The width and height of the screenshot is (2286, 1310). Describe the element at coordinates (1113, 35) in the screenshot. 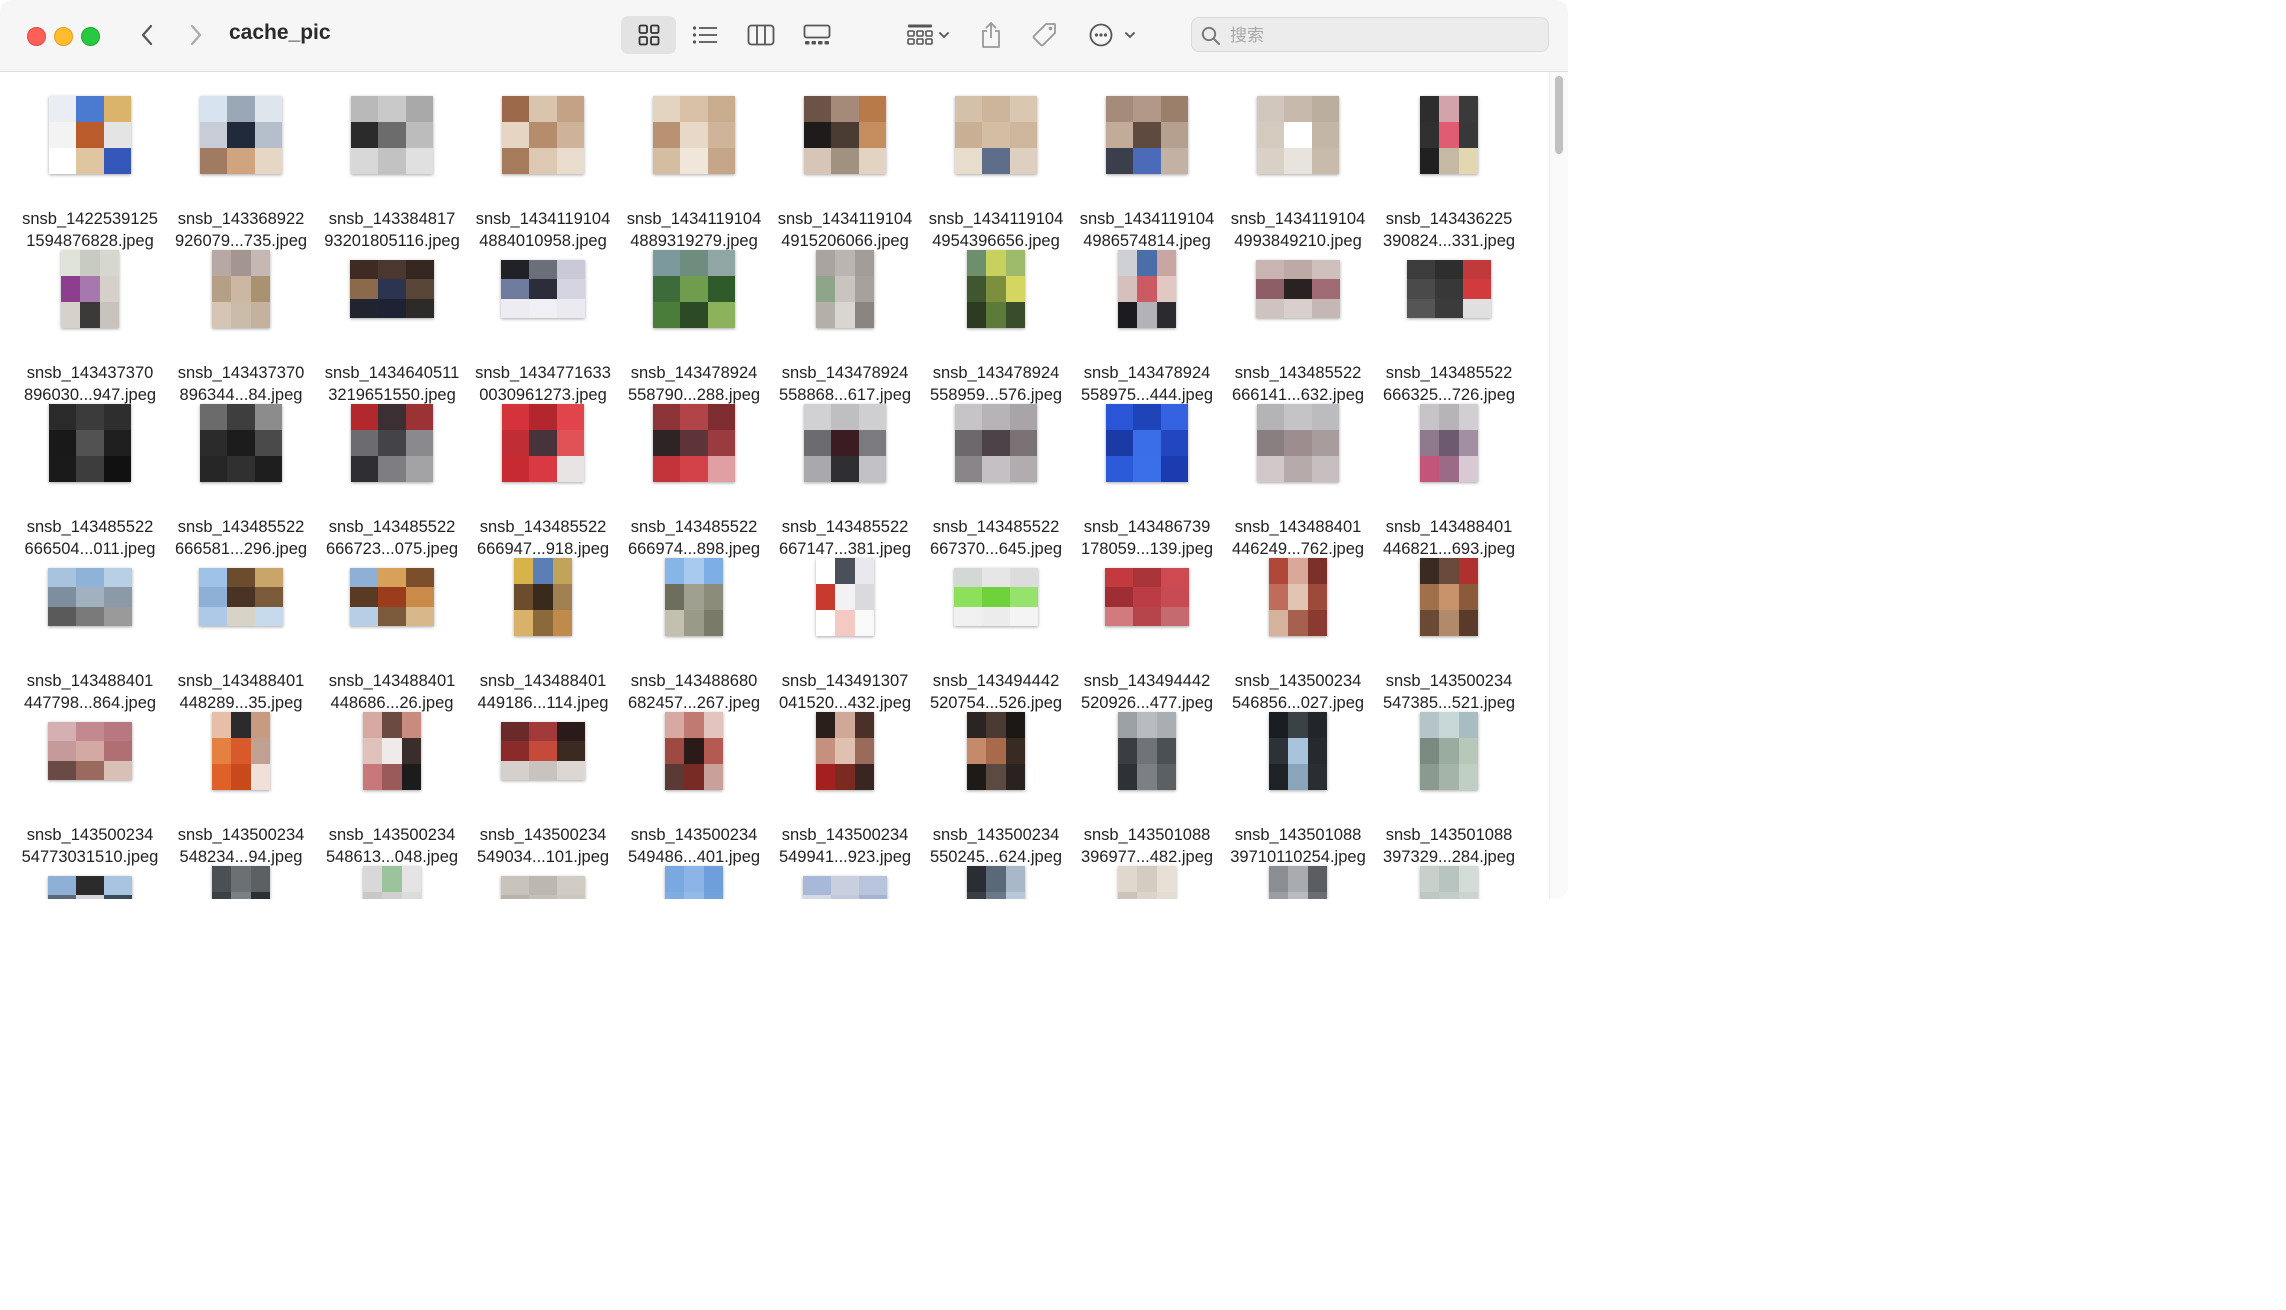

I see `more-actions-button` at that location.